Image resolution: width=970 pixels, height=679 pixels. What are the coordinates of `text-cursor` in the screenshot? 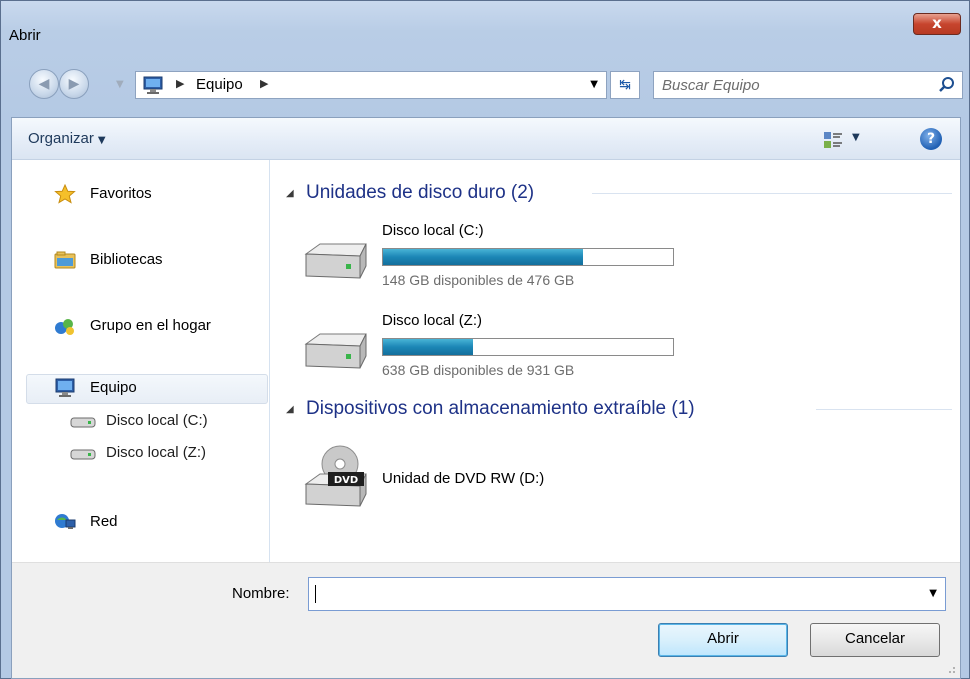 It's located at (315, 594).